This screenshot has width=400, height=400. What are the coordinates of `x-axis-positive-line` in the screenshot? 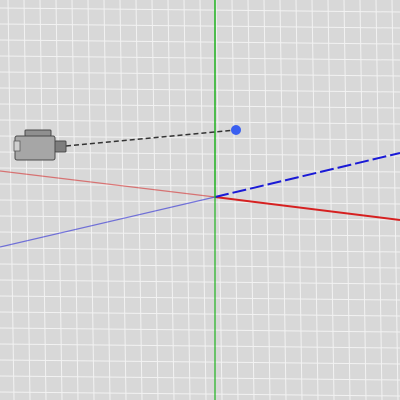 It's located at (307, 208).